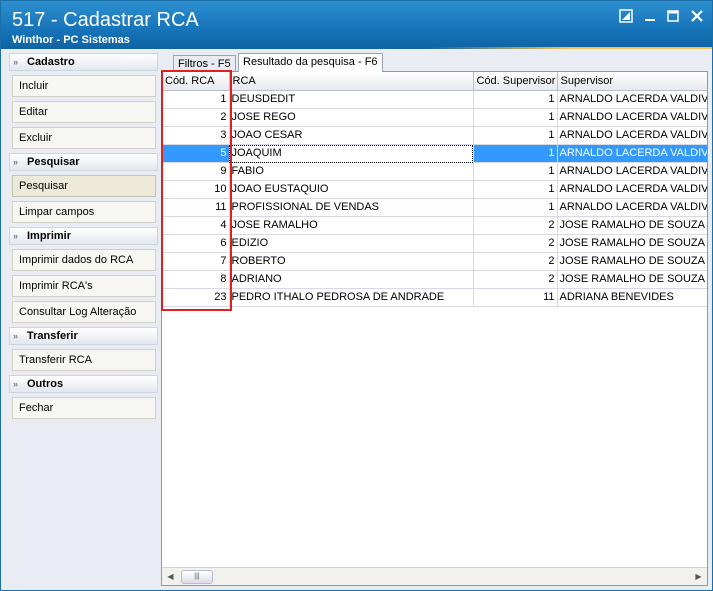  I want to click on consultar-log-alteracao-button: Consultar Log Alteração, so click(84, 312).